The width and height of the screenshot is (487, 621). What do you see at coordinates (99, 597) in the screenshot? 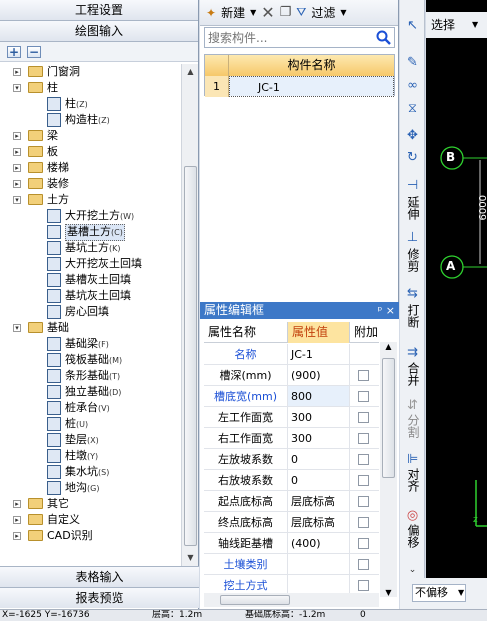
I see `tab-report-preview: 报表预览` at bounding box center [99, 597].